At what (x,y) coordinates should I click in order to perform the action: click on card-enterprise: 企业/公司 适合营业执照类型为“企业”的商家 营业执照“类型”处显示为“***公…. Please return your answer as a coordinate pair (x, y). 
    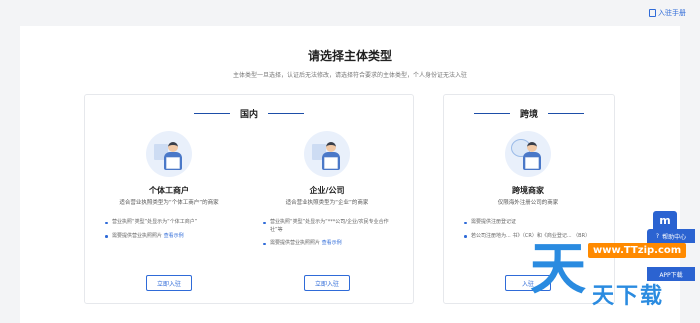
    Looking at the image, I should click on (326, 216).